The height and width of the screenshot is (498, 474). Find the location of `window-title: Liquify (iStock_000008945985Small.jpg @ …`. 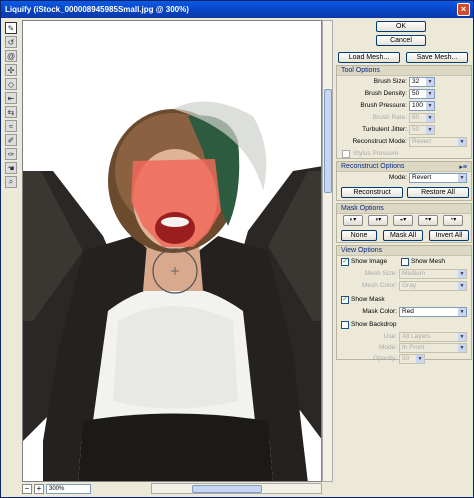

window-title: Liquify (iStock_000008945985Small.jpg @ … is located at coordinates (97, 9).